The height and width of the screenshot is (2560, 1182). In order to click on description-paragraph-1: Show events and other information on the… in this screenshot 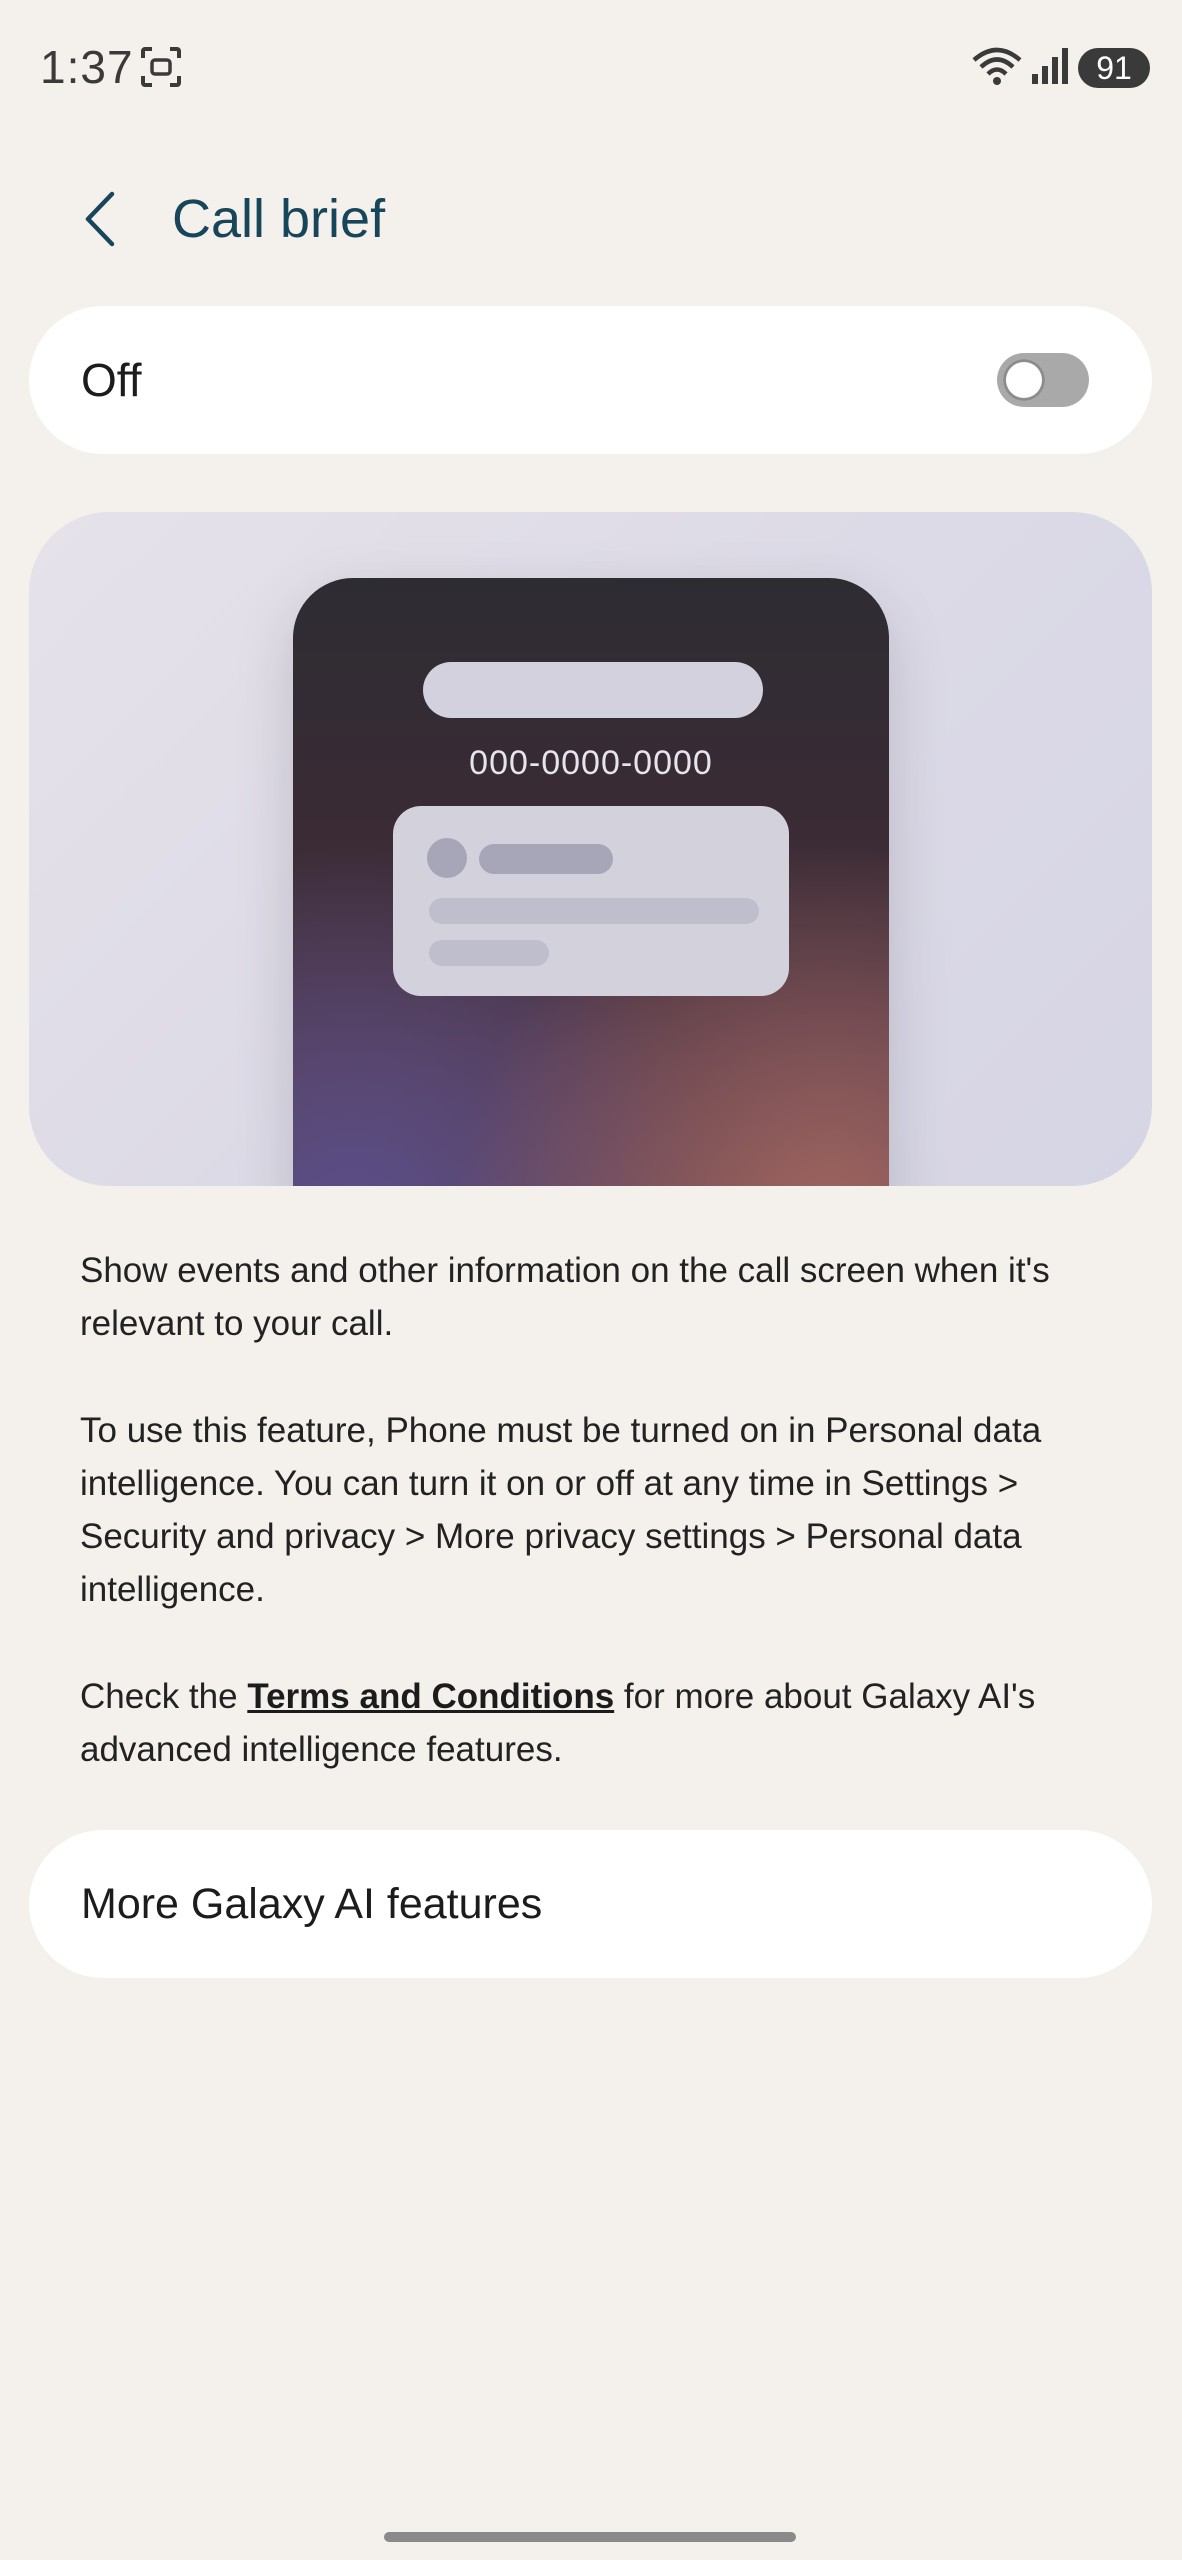, I will do `click(565, 1297)`.